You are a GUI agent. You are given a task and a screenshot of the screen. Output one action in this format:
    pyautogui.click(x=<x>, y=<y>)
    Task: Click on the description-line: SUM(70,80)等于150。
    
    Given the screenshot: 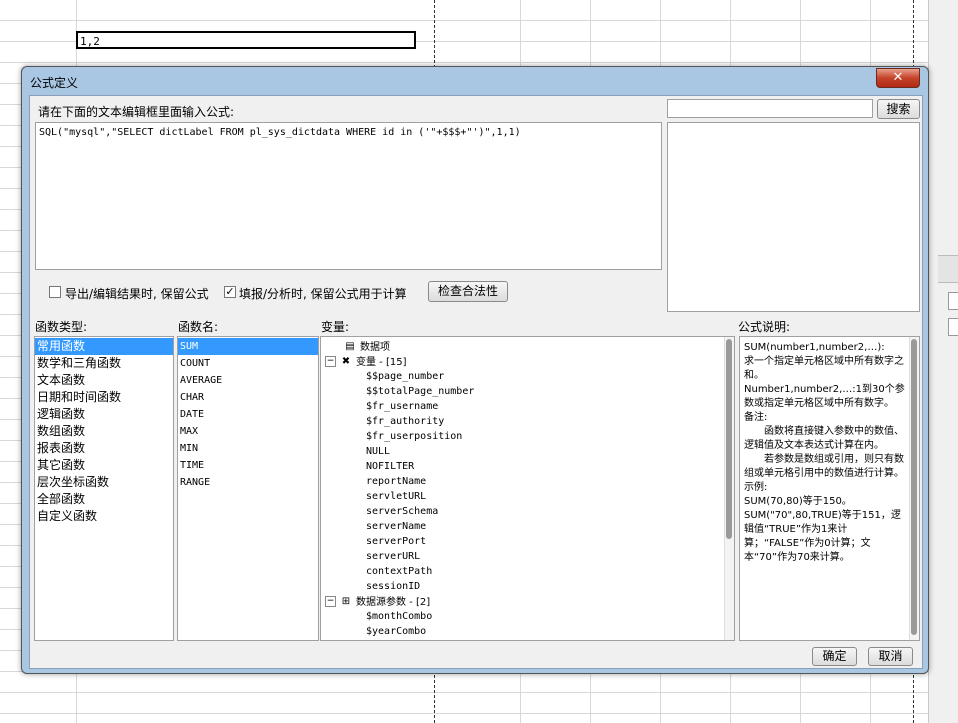 What is the action you would take?
    pyautogui.click(x=798, y=501)
    